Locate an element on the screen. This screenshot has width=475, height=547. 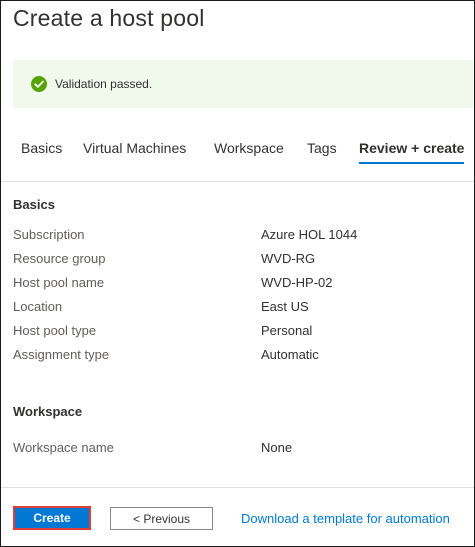
row-label: Location is located at coordinates (38, 306).